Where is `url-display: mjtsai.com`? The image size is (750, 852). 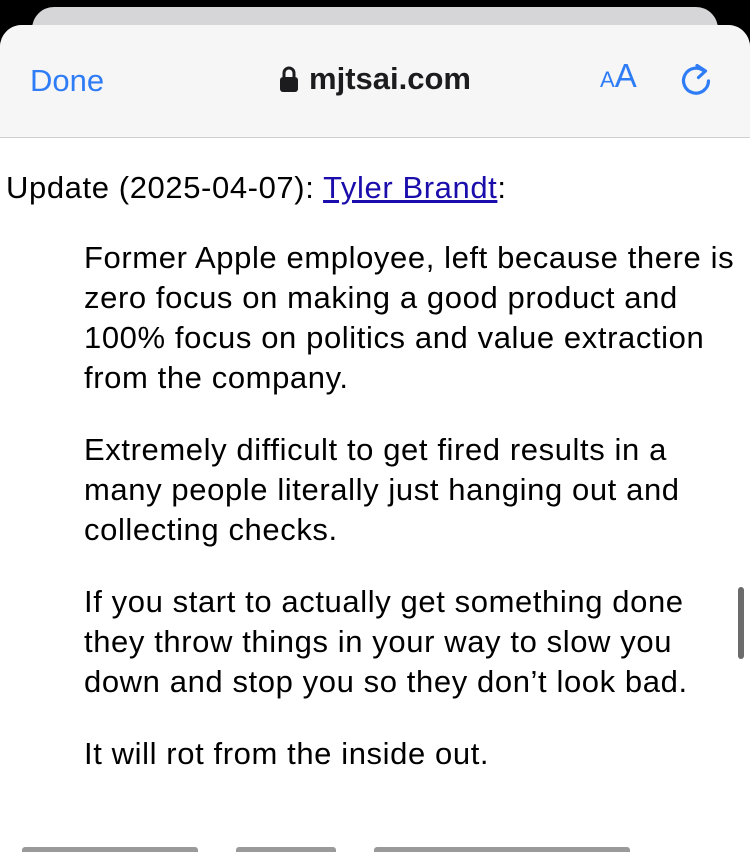 url-display: mjtsai.com is located at coordinates (375, 79).